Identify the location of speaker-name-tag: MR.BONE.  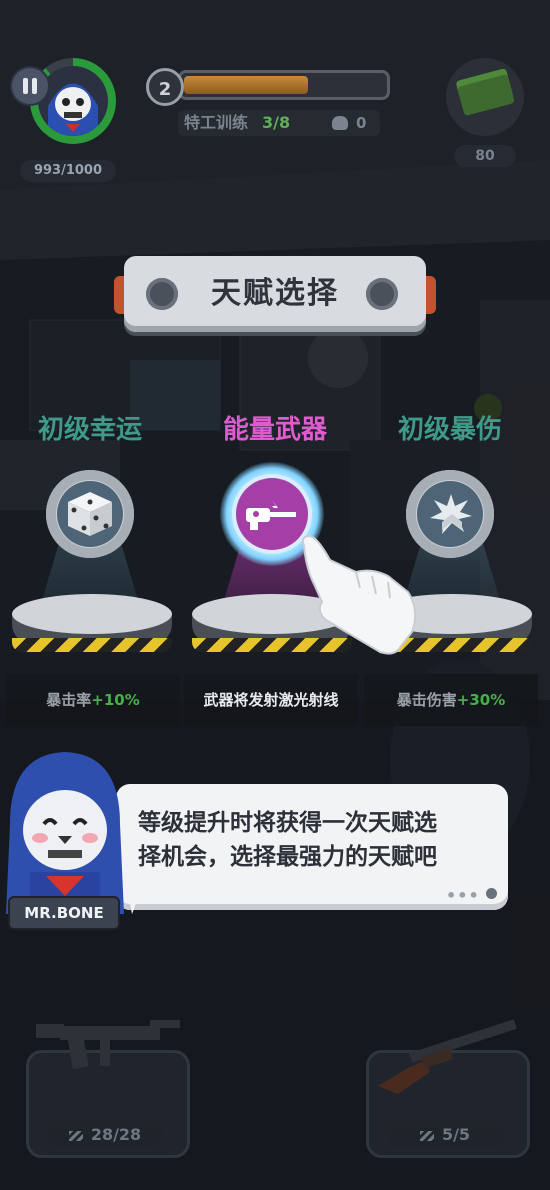
(64, 913).